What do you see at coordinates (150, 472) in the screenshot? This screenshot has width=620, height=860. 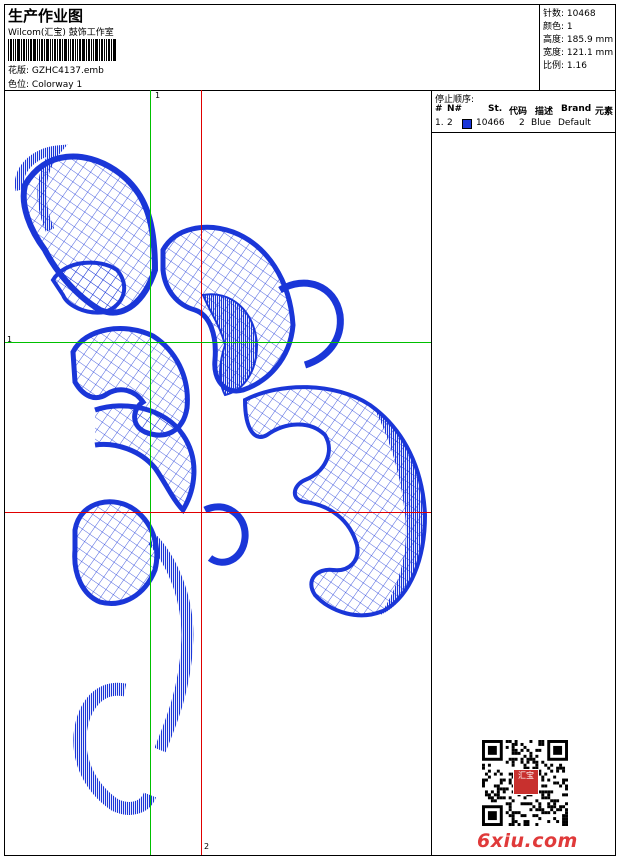 I see `guide-vertical-green` at bounding box center [150, 472].